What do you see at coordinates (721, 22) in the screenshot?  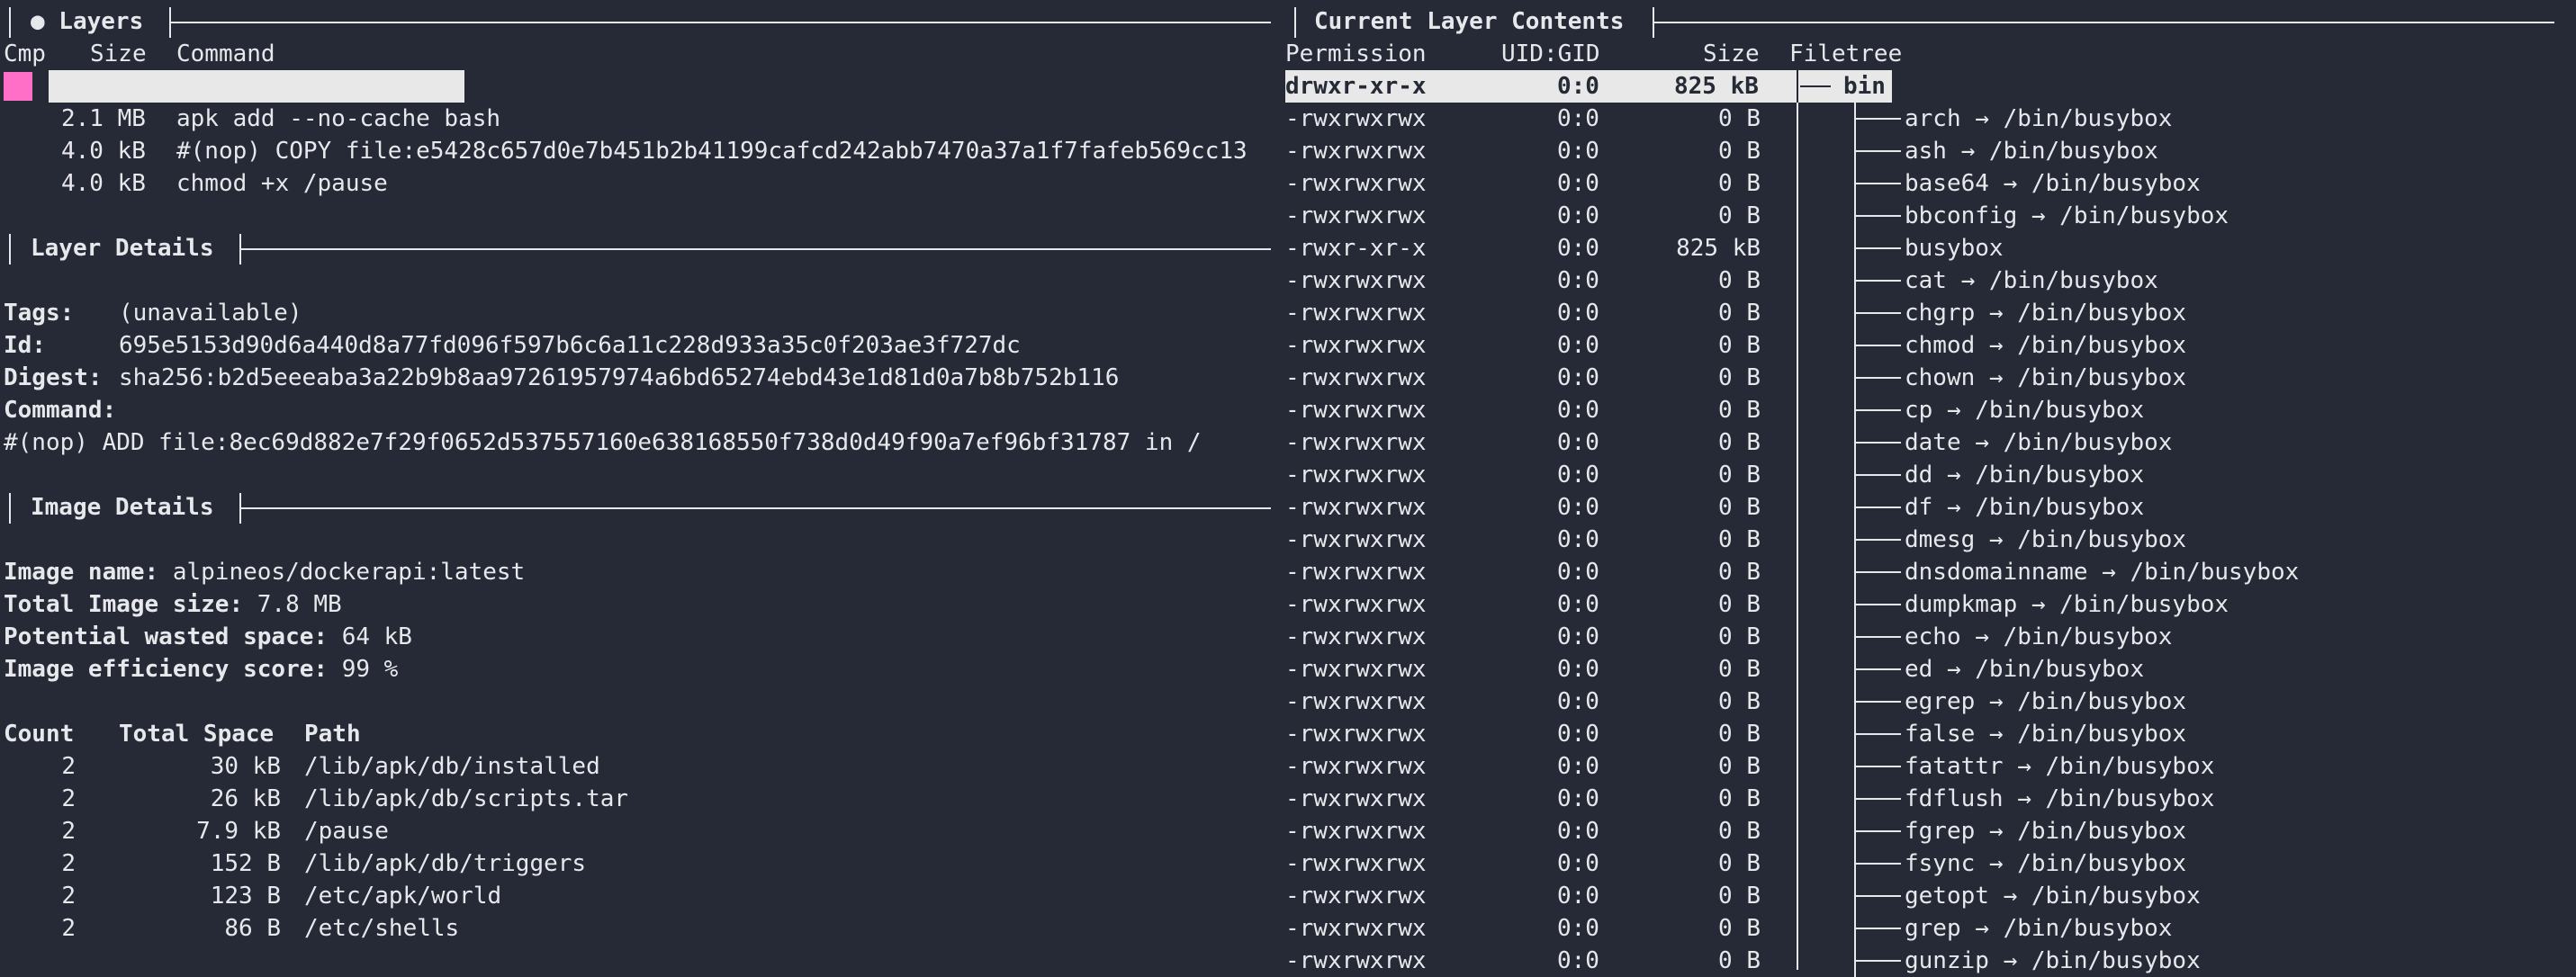 I see `layers-title-rule` at bounding box center [721, 22].